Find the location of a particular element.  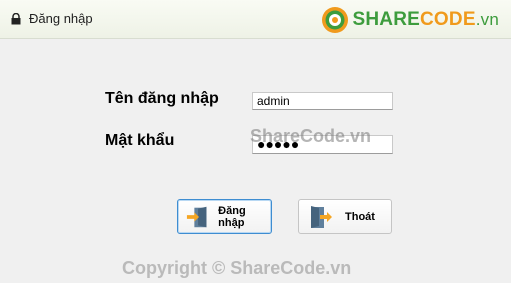

title-bar: Đăng nhập SHARECODE.vn is located at coordinates (255, 19).